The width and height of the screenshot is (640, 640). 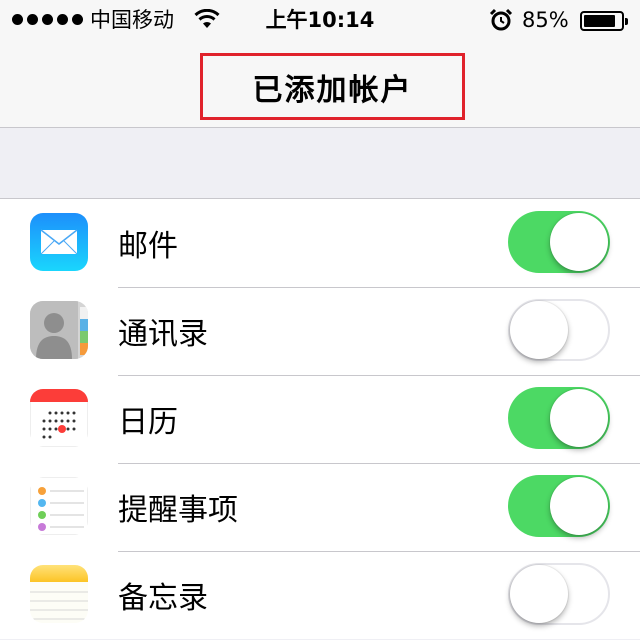 What do you see at coordinates (59, 506) in the screenshot?
I see `reminders-icon` at bounding box center [59, 506].